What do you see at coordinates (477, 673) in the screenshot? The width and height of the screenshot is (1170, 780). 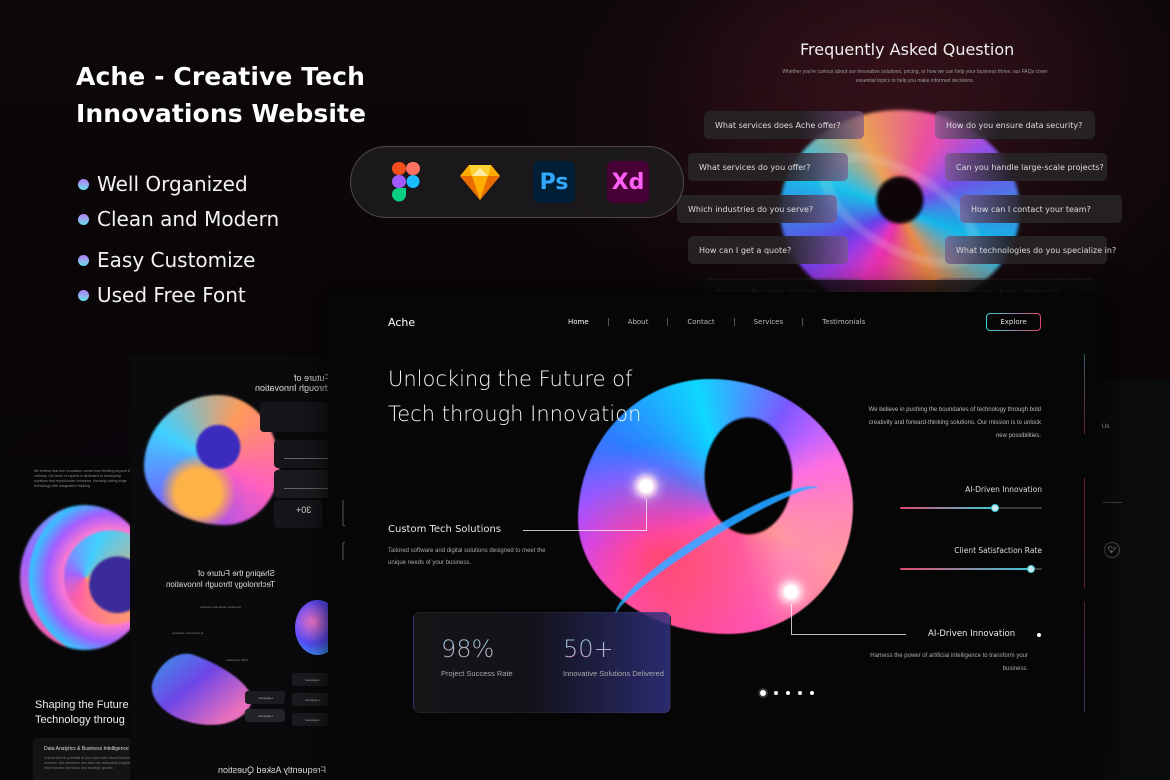 I see `stat-label: Project Success Rate` at bounding box center [477, 673].